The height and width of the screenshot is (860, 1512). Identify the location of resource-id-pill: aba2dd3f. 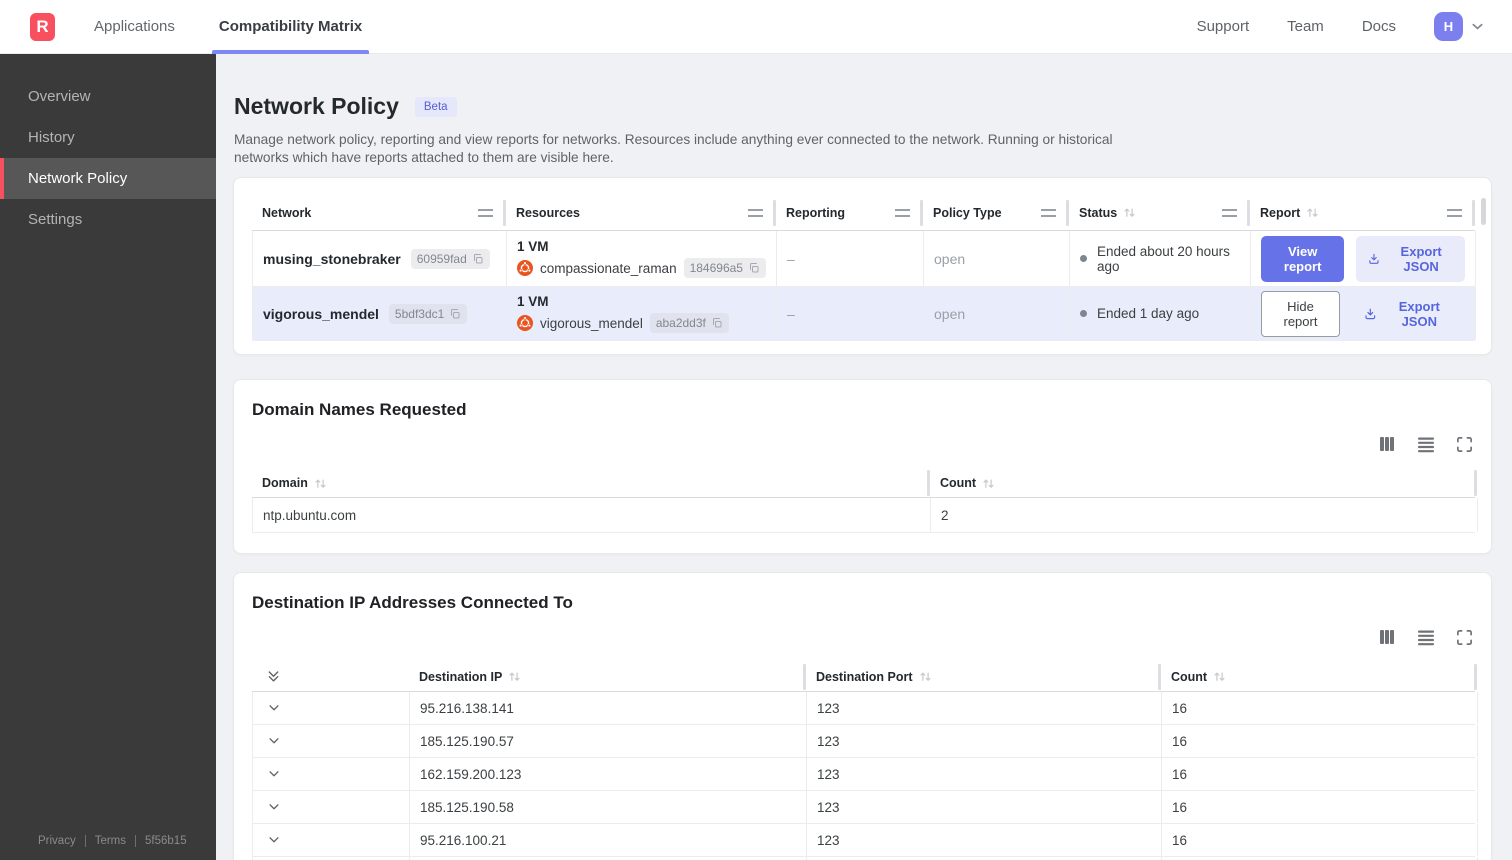
(689, 323).